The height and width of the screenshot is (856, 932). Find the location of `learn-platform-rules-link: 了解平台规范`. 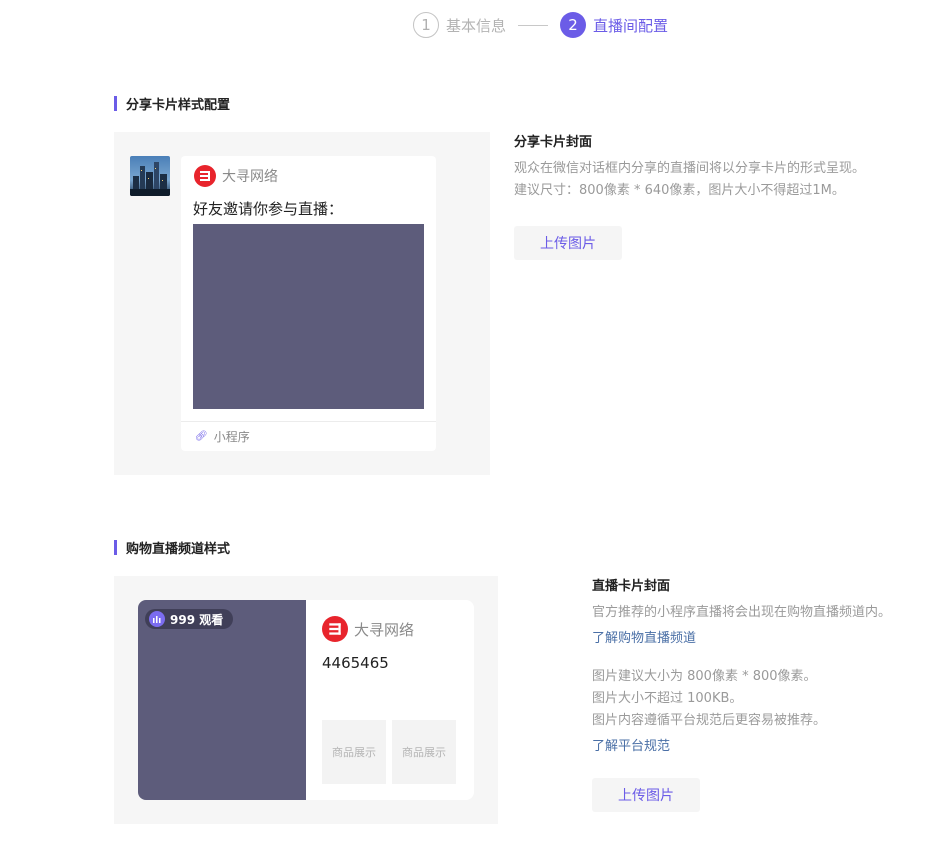

learn-platform-rules-link: 了解平台规范 is located at coordinates (631, 744).